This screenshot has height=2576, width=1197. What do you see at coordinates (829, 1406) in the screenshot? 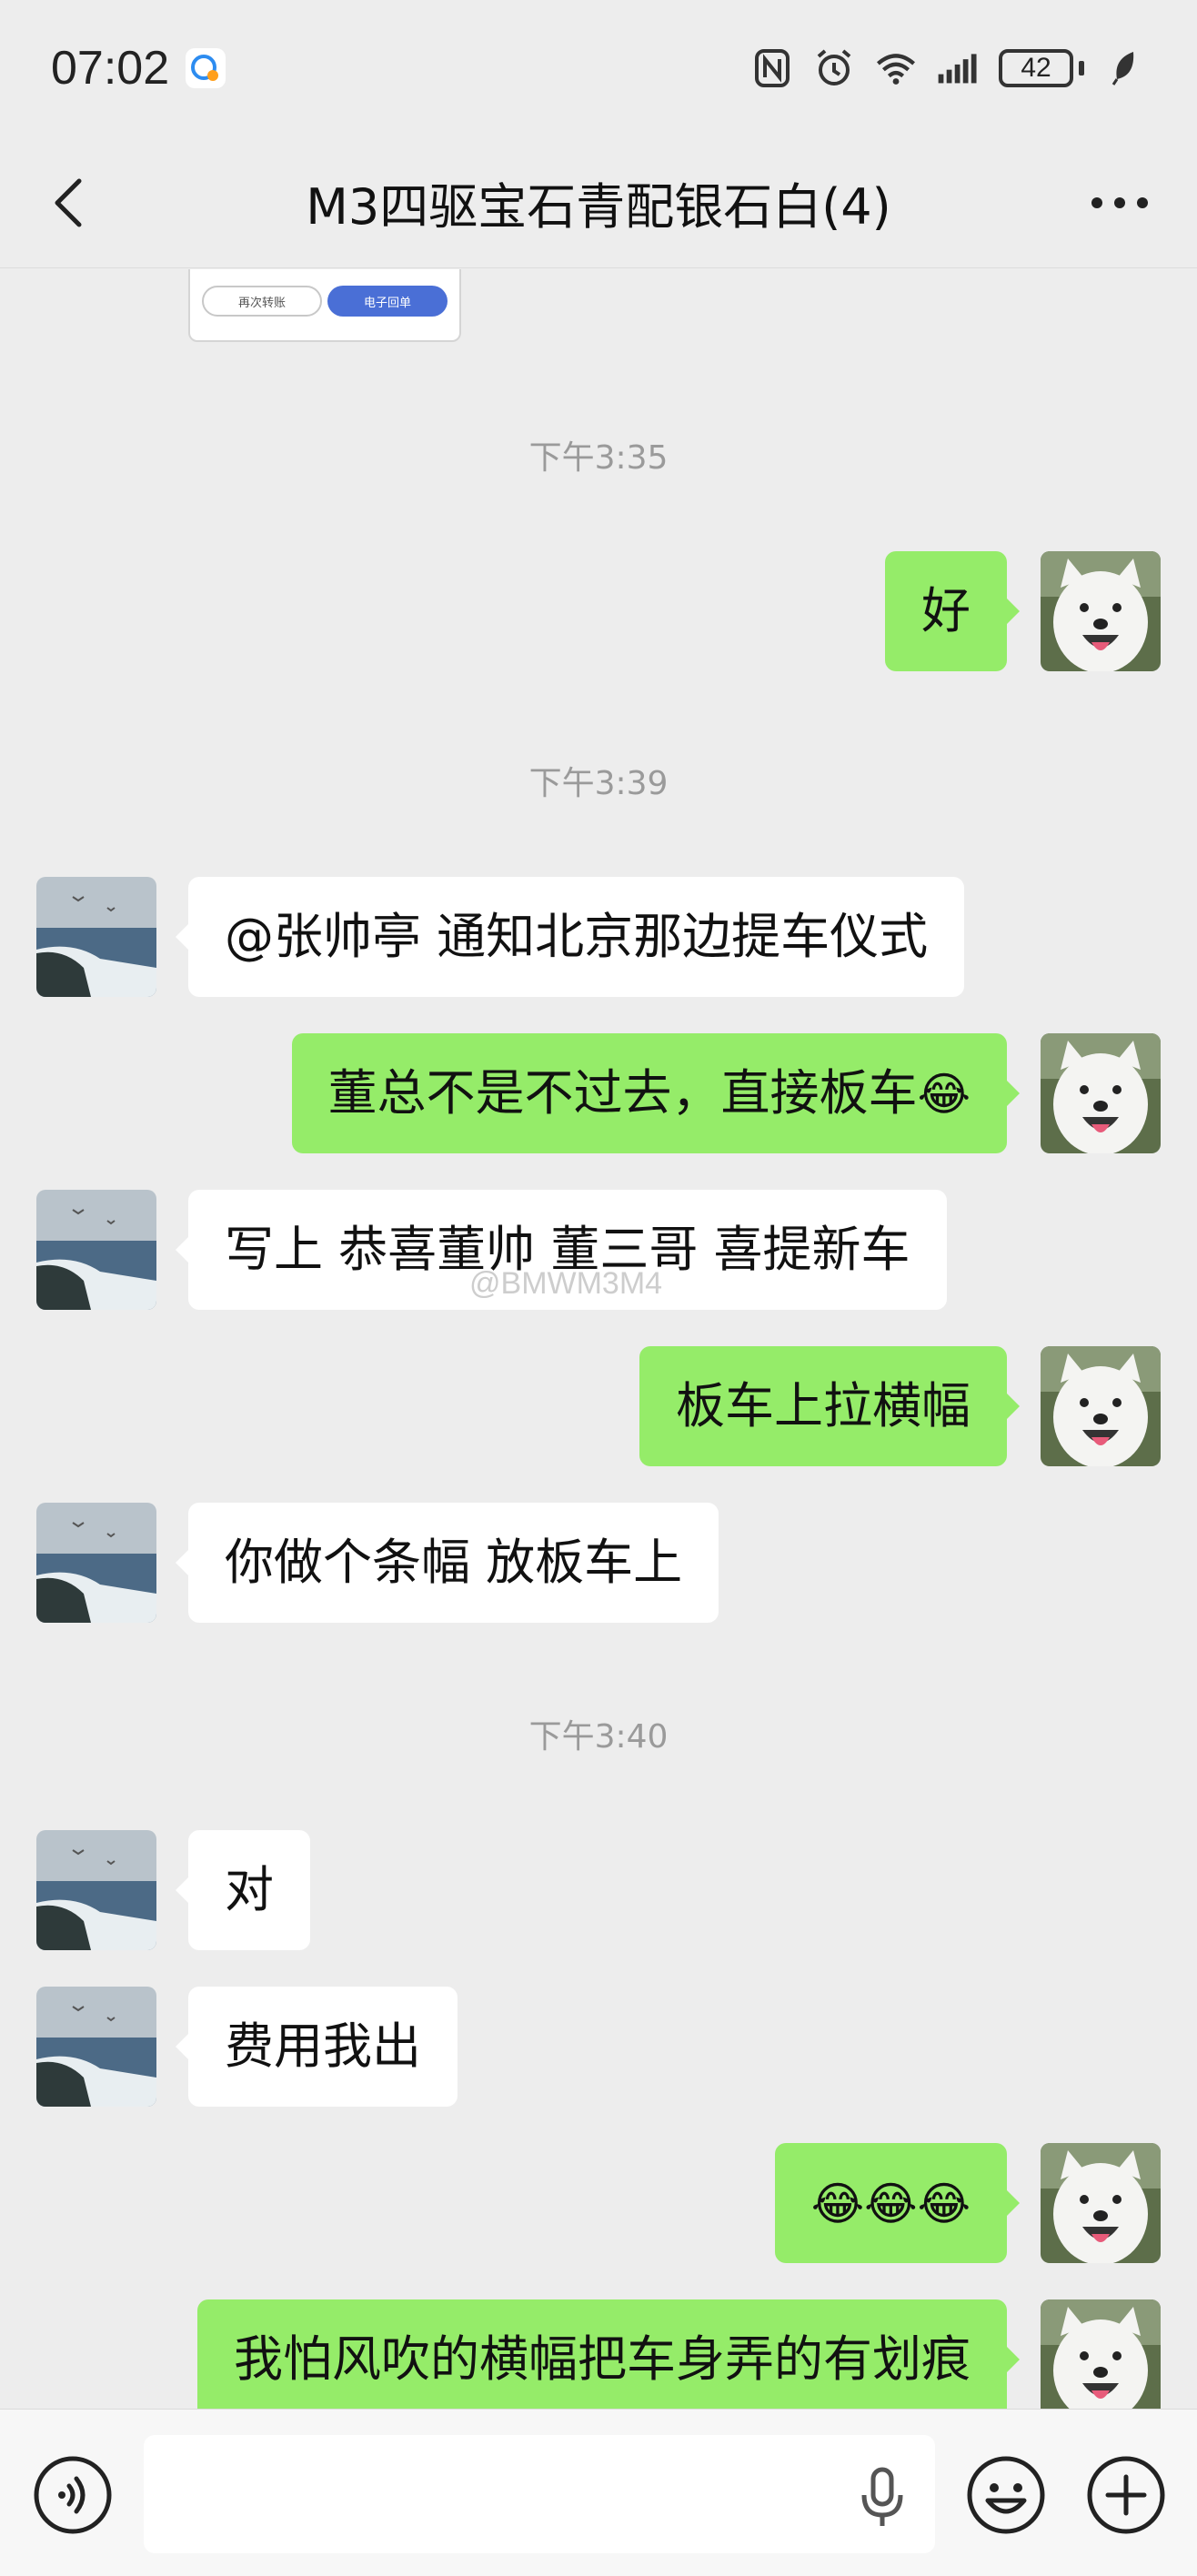
I see `message-bubble: 板车上拉横幅` at bounding box center [829, 1406].